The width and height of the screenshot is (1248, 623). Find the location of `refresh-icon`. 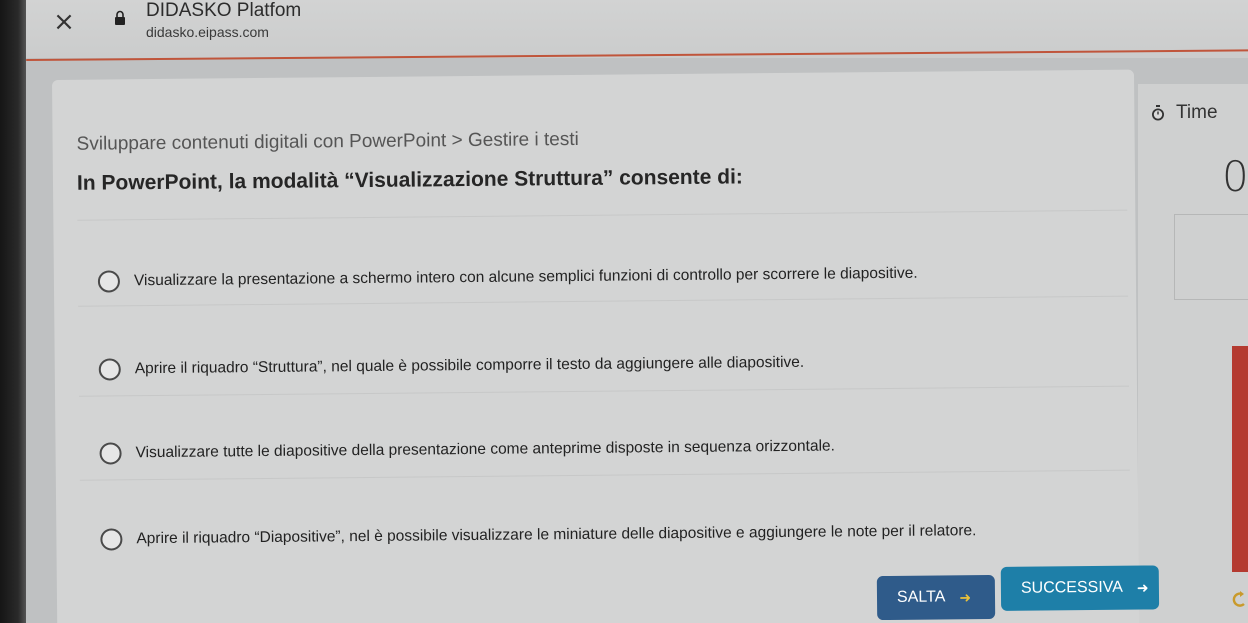

refresh-icon is located at coordinates (1239, 601).